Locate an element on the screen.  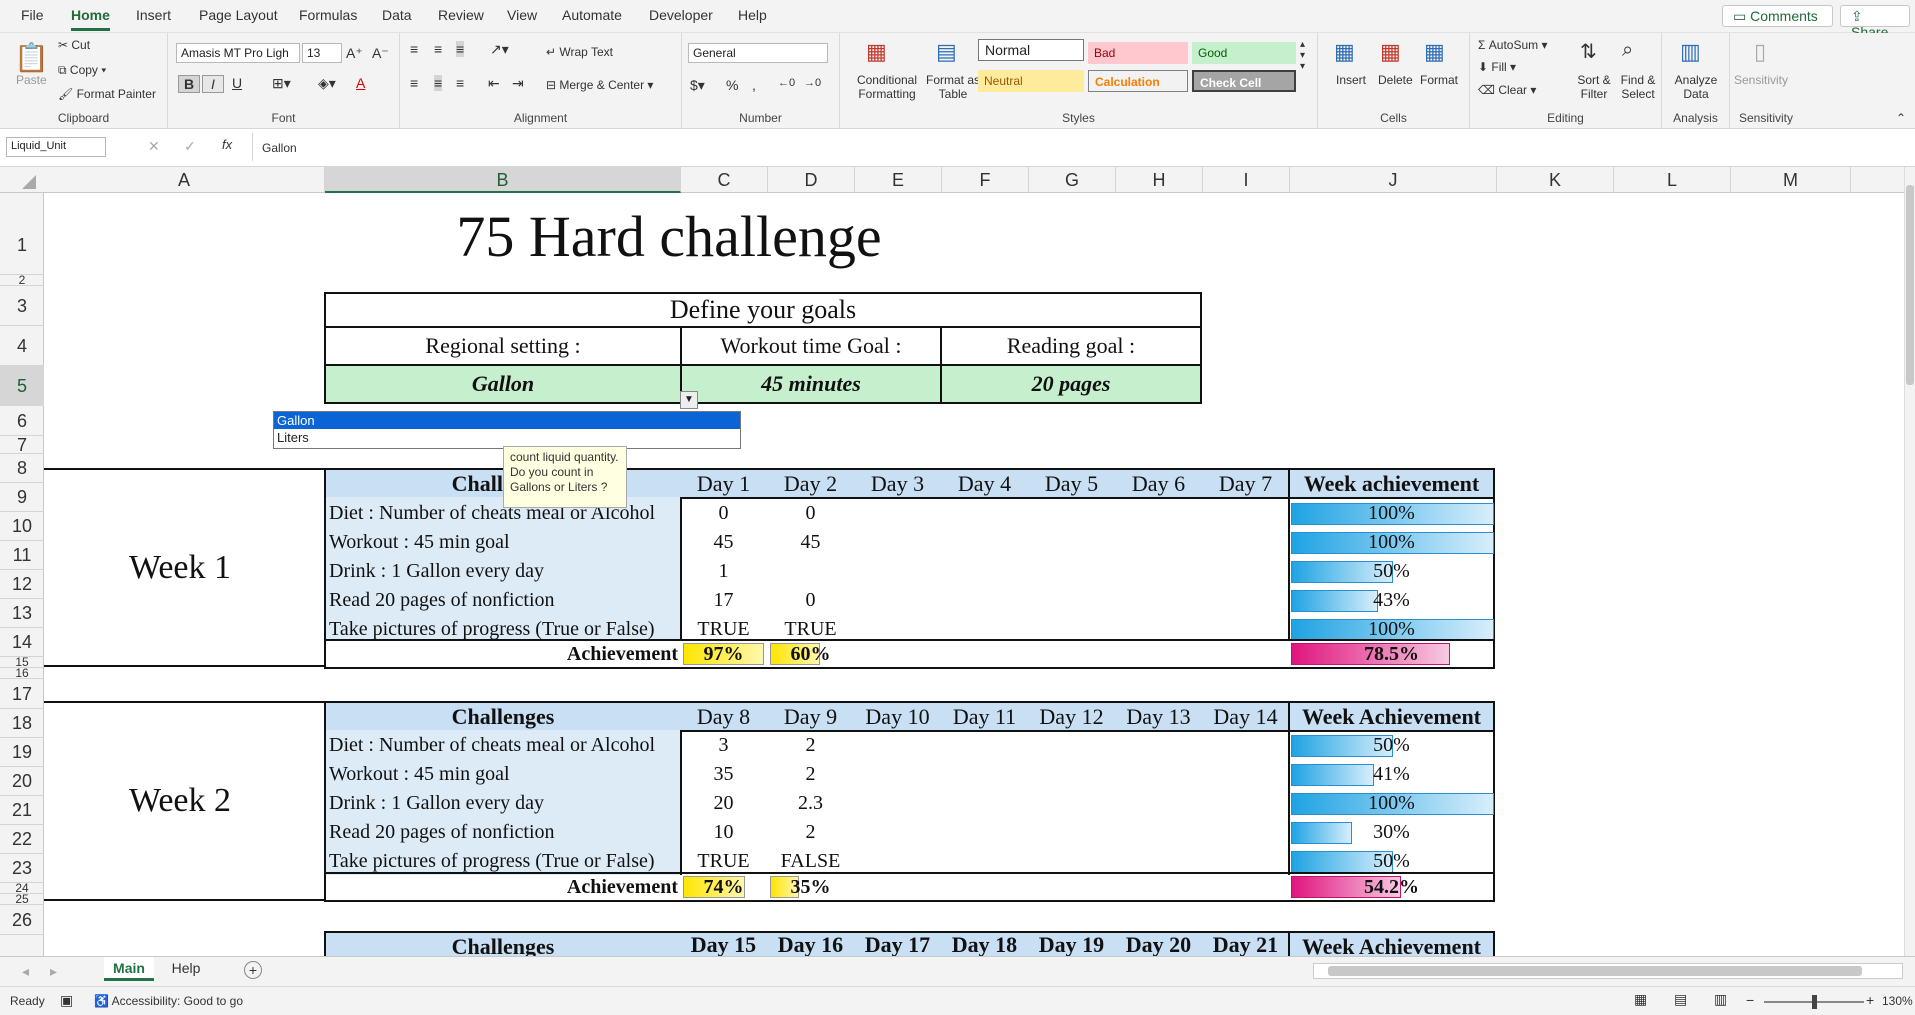
clear-button: ⌫ Clear ▾ is located at coordinates (1507, 90).